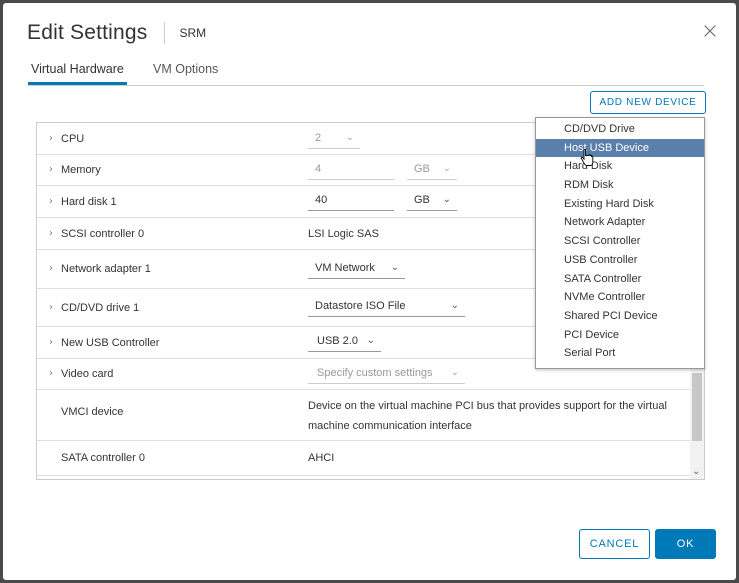  I want to click on menu-item-usb-controller: USB Controller, so click(620, 260).